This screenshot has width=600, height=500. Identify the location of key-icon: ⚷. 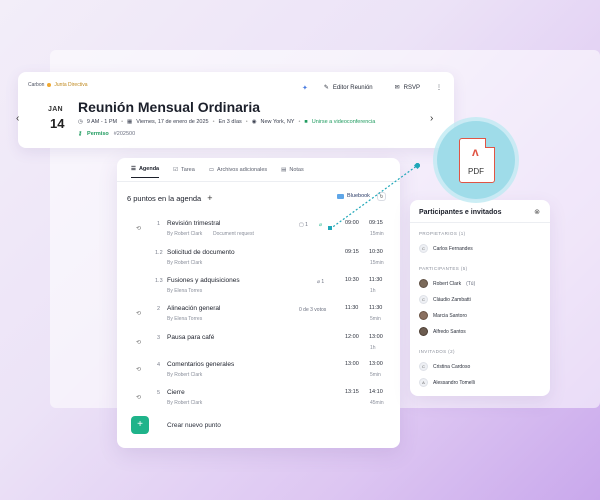
(80, 134).